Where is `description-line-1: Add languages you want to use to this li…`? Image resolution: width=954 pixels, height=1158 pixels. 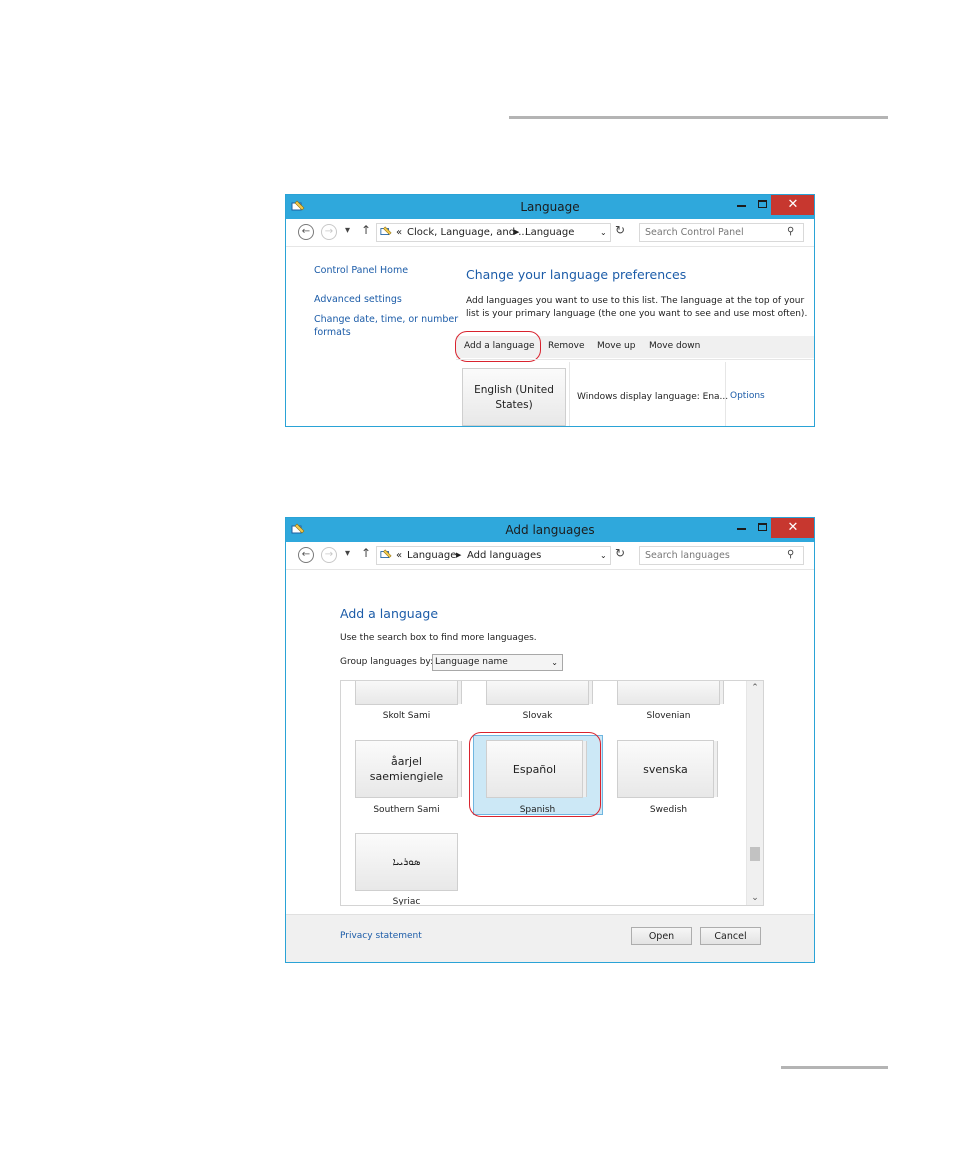
description-line-1: Add languages you want to use to this li… is located at coordinates (635, 301).